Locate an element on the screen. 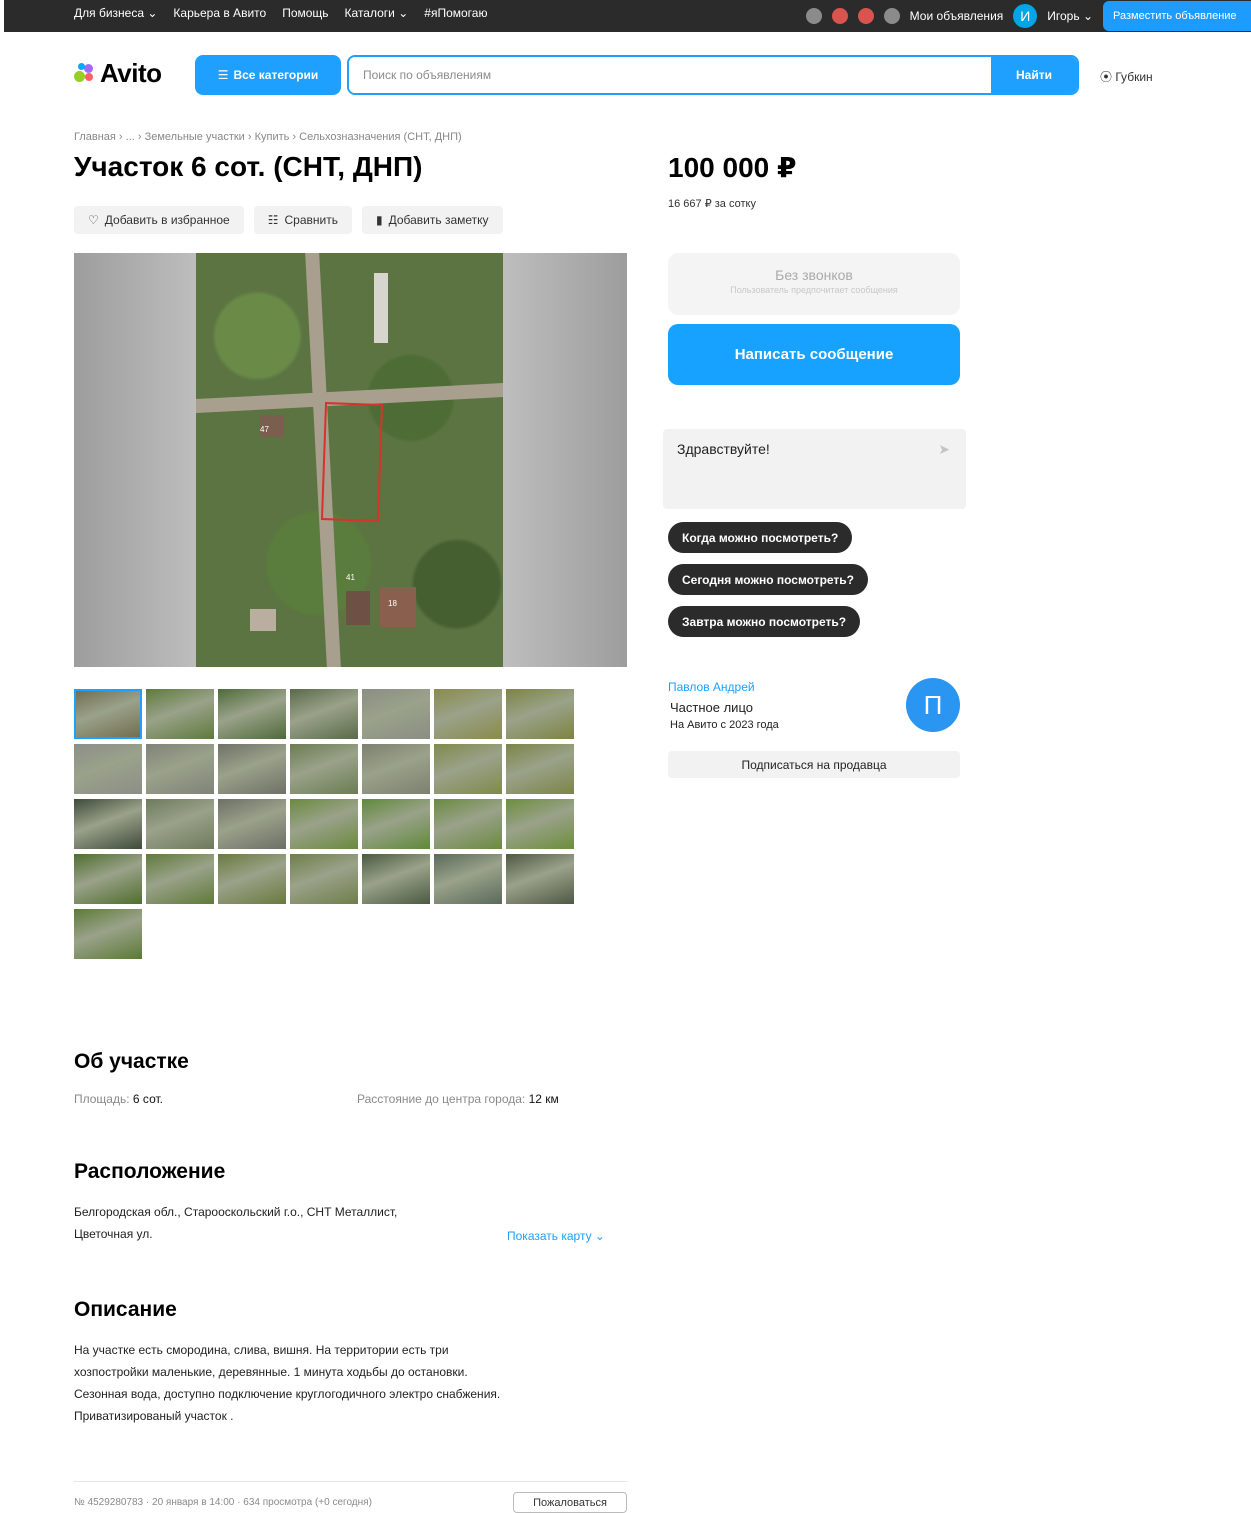 This screenshot has width=1251, height=1513. add-favorite-label: Добавить в избранное is located at coordinates (167, 220).